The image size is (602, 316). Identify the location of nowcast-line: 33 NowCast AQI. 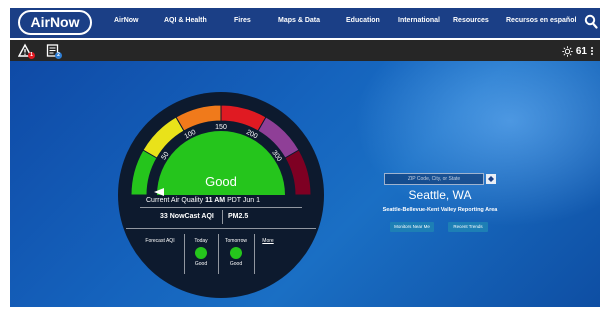
(187, 216).